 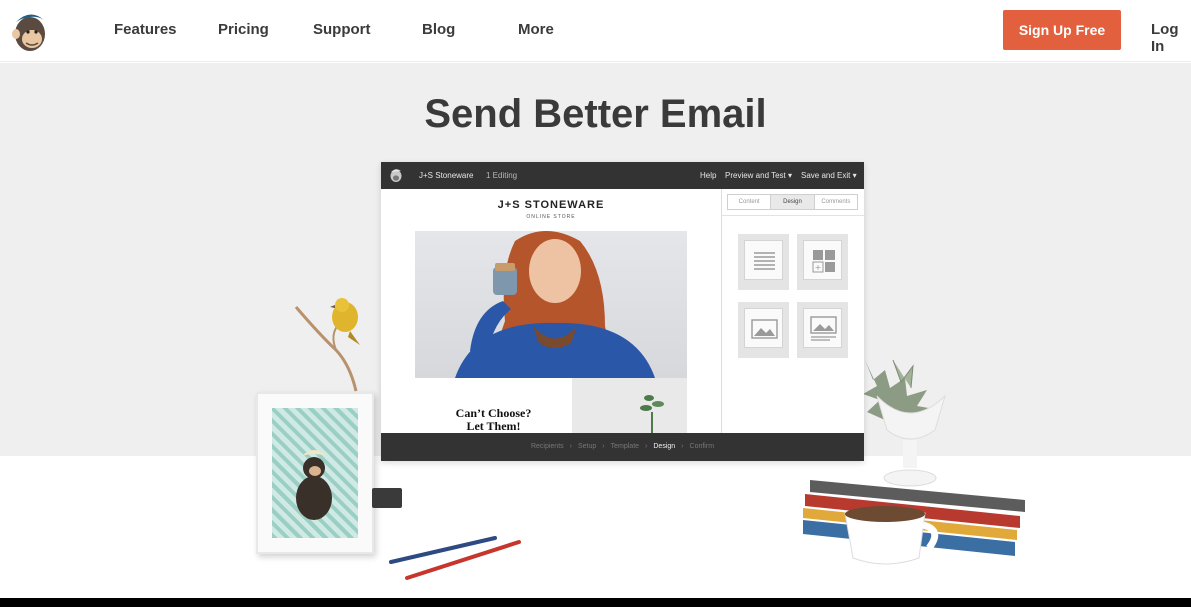 I want to click on design-panel: Content Design Comments +, so click(x=793, y=311).